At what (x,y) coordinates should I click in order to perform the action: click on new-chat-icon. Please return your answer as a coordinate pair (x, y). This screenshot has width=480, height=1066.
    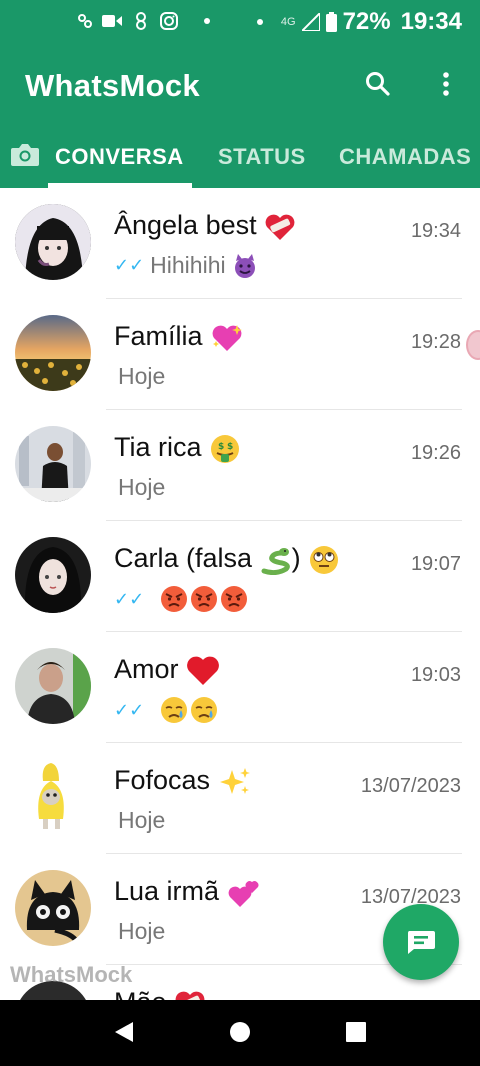
    Looking at the image, I should click on (421, 942).